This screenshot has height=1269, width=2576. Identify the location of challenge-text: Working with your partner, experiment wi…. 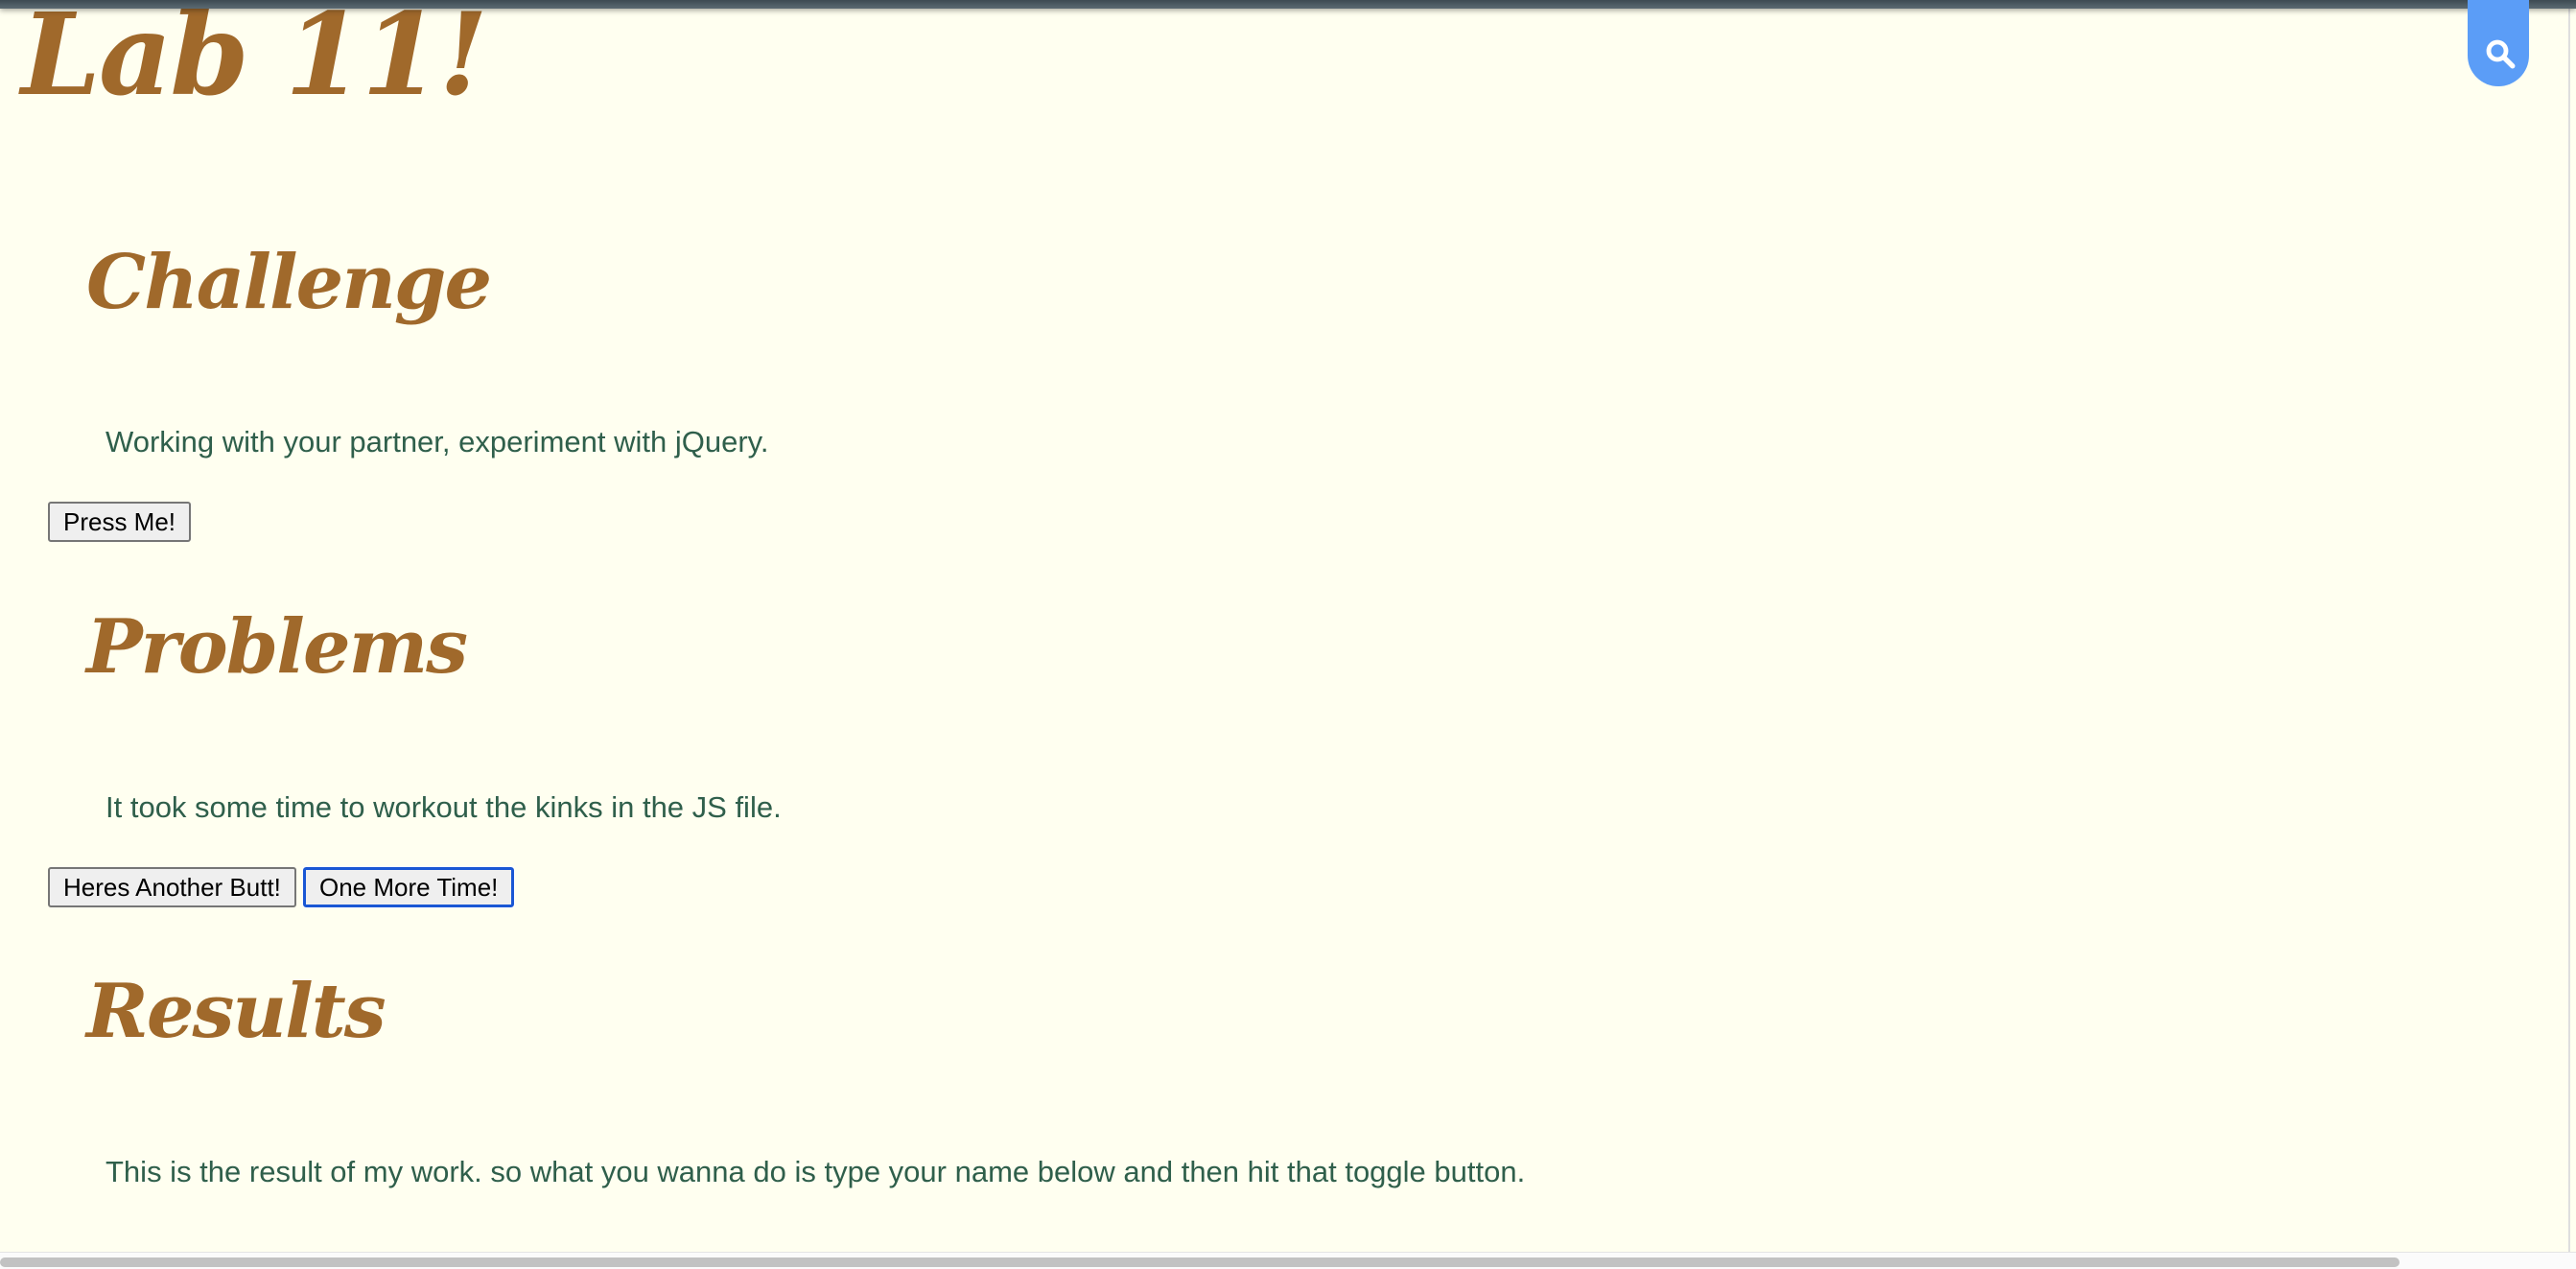
(437, 441).